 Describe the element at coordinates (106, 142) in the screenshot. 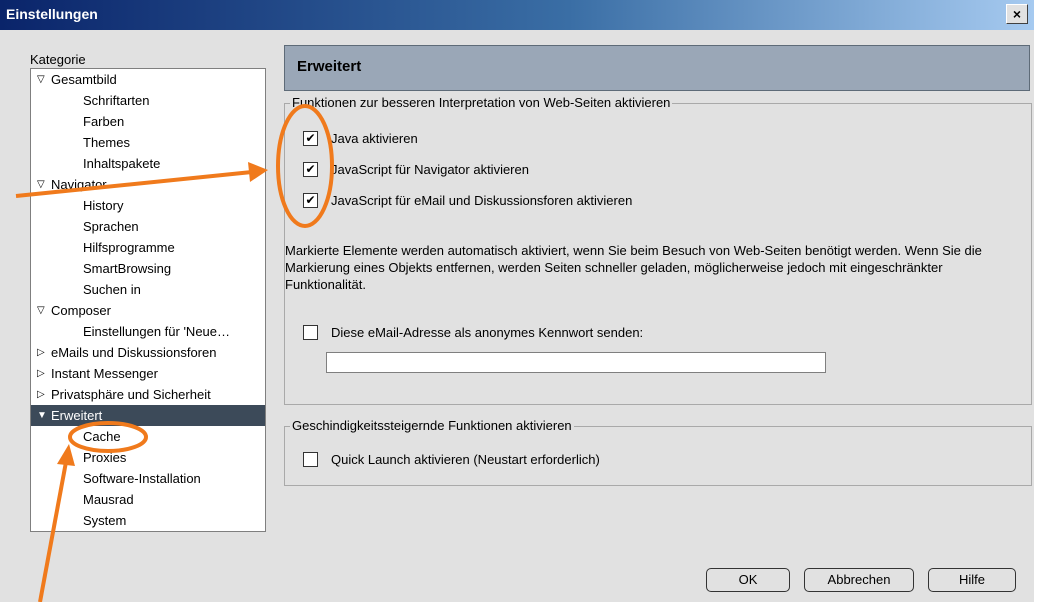

I see `tree-item-label: Themes` at that location.